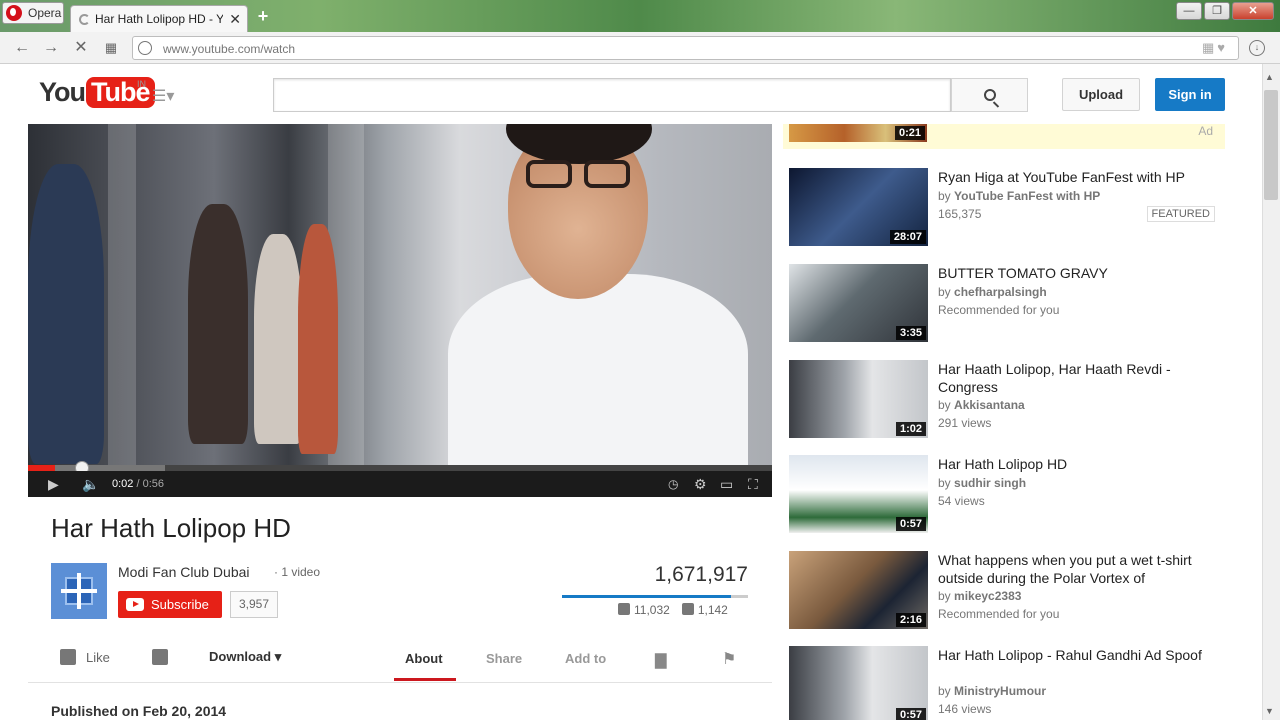 The image size is (1280, 720). Describe the element at coordinates (22, 48) in the screenshot. I see `back-arrow-icon: ←` at that location.